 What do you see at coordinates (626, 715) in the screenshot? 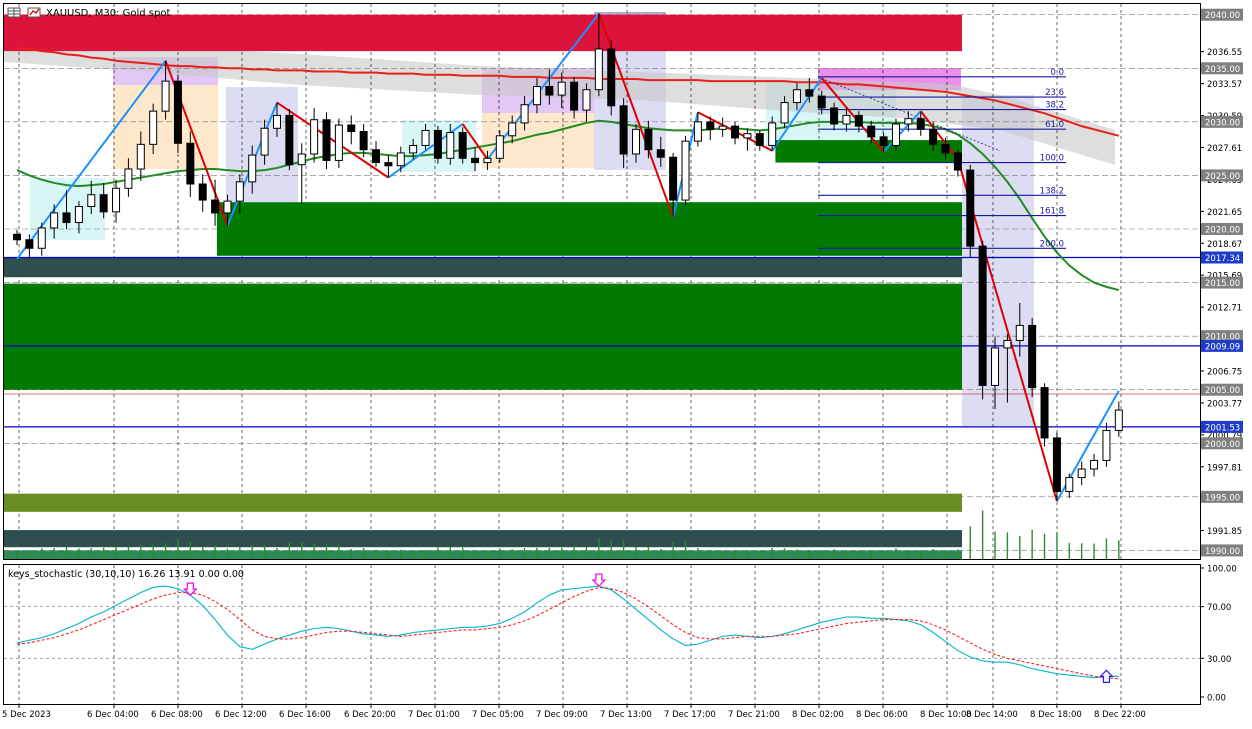
I see `time-axis-label: 7 Dec 13:00` at bounding box center [626, 715].